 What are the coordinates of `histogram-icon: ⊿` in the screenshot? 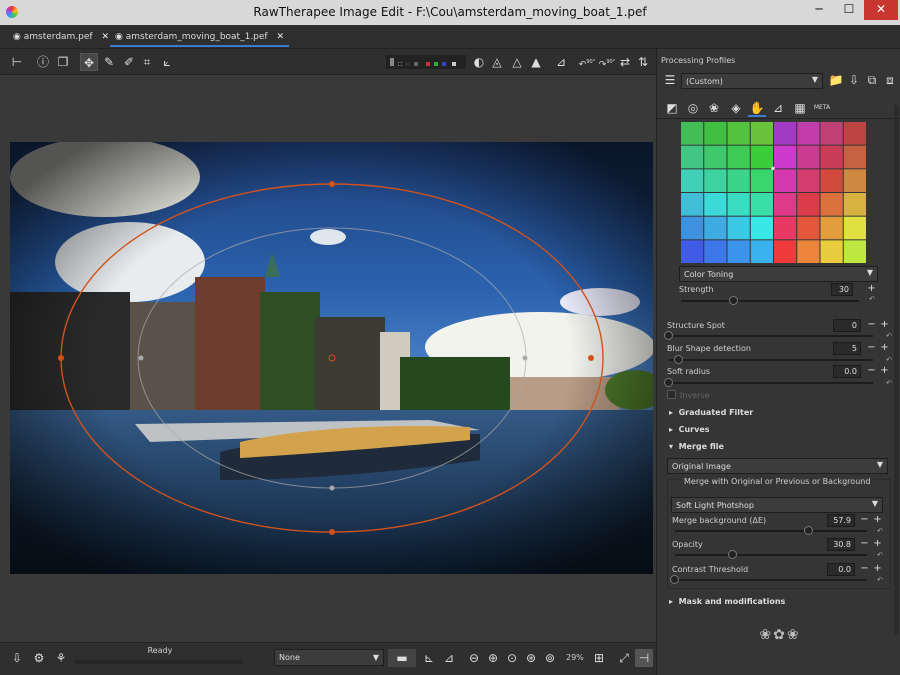 It's located at (561, 62).